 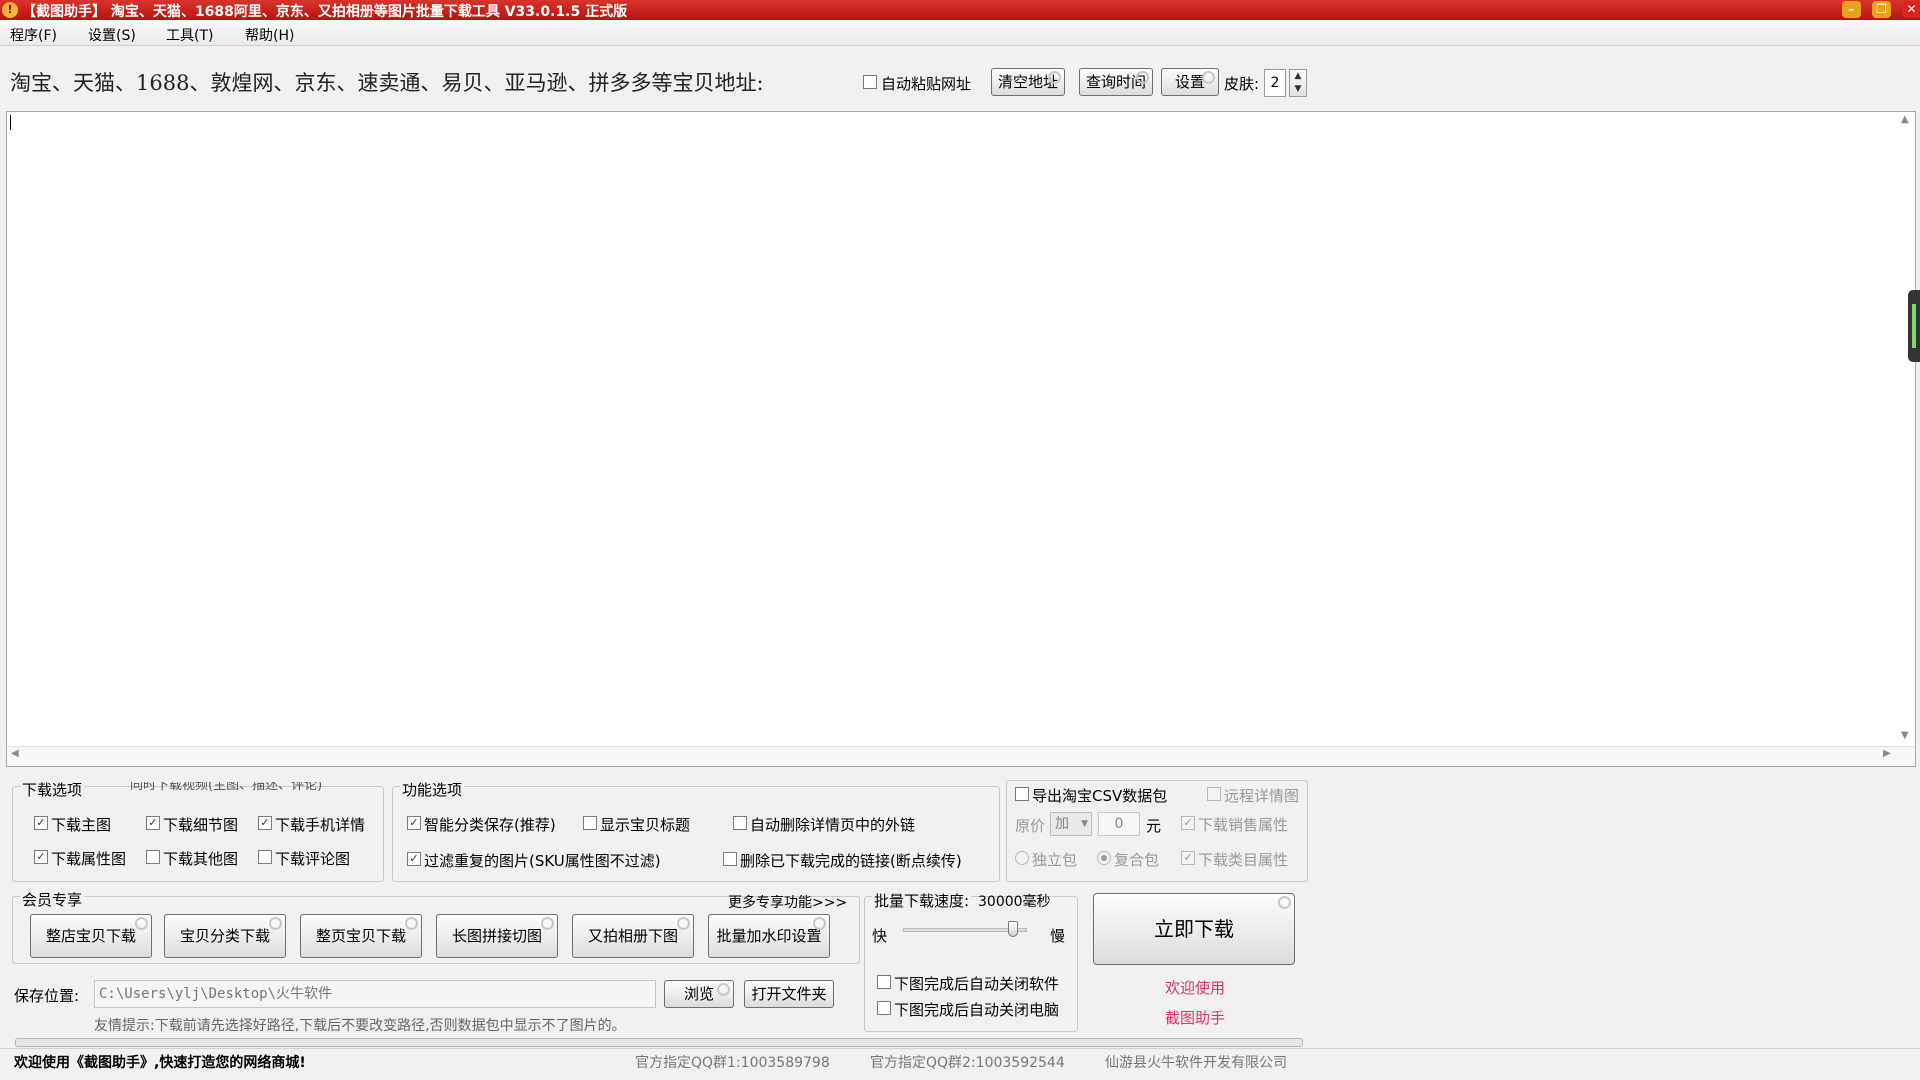 What do you see at coordinates (645, 825) in the screenshot?
I see `show-title-label: 显示宝贝标题` at bounding box center [645, 825].